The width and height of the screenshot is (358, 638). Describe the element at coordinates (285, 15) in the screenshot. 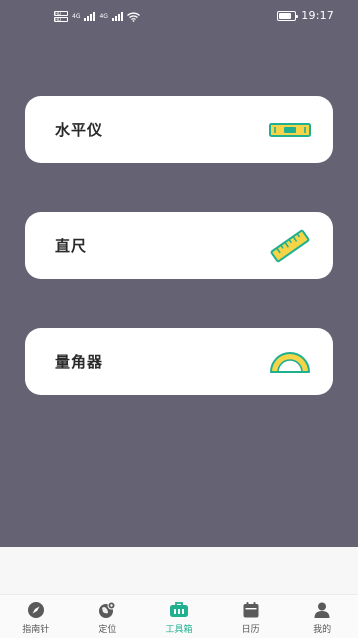

I see `battery-fill` at that location.